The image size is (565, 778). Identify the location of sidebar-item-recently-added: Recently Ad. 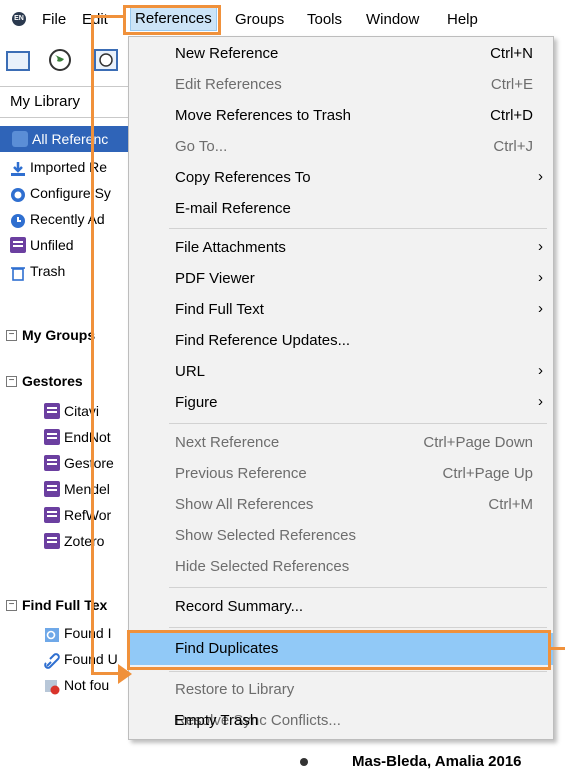
(65, 219).